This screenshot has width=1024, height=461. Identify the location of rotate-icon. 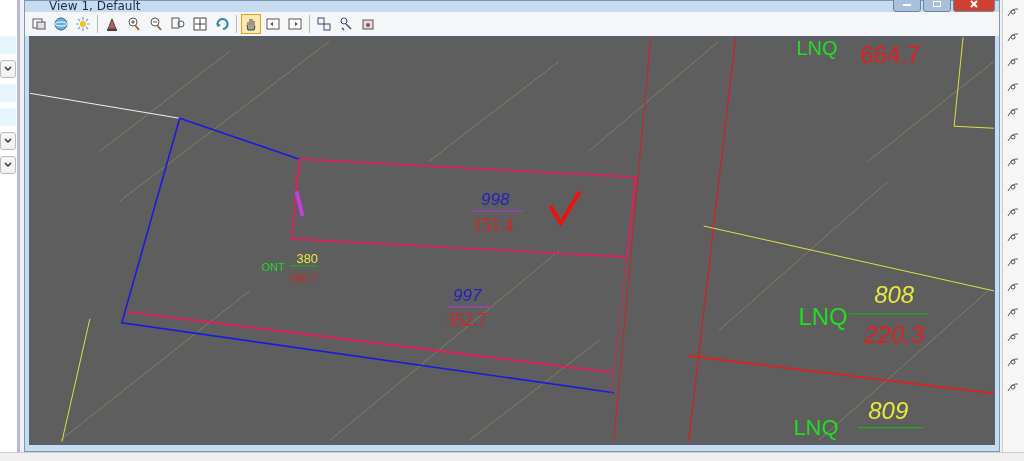
(222, 24).